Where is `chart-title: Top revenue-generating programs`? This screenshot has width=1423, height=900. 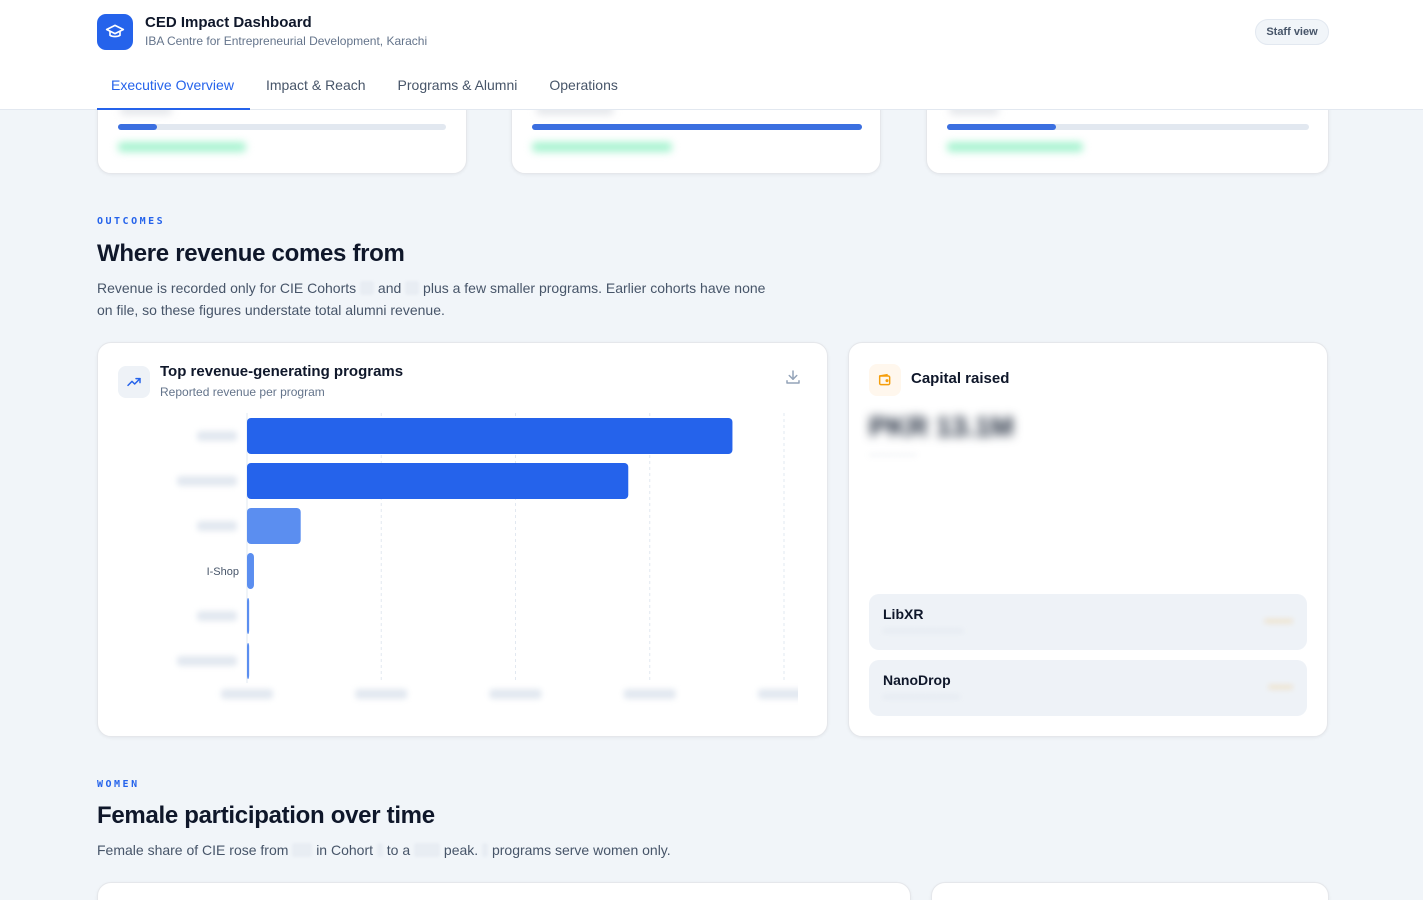
chart-title: Top revenue-generating programs is located at coordinates (282, 371).